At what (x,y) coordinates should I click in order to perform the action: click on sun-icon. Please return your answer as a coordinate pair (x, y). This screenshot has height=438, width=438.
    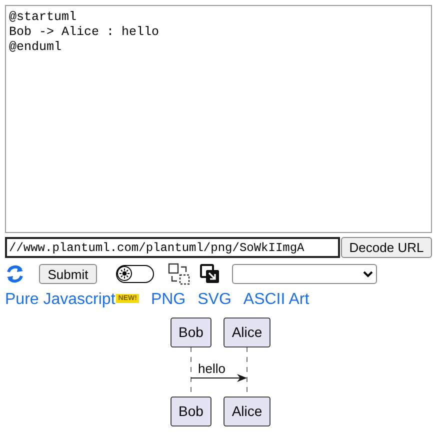
    Looking at the image, I should click on (124, 273).